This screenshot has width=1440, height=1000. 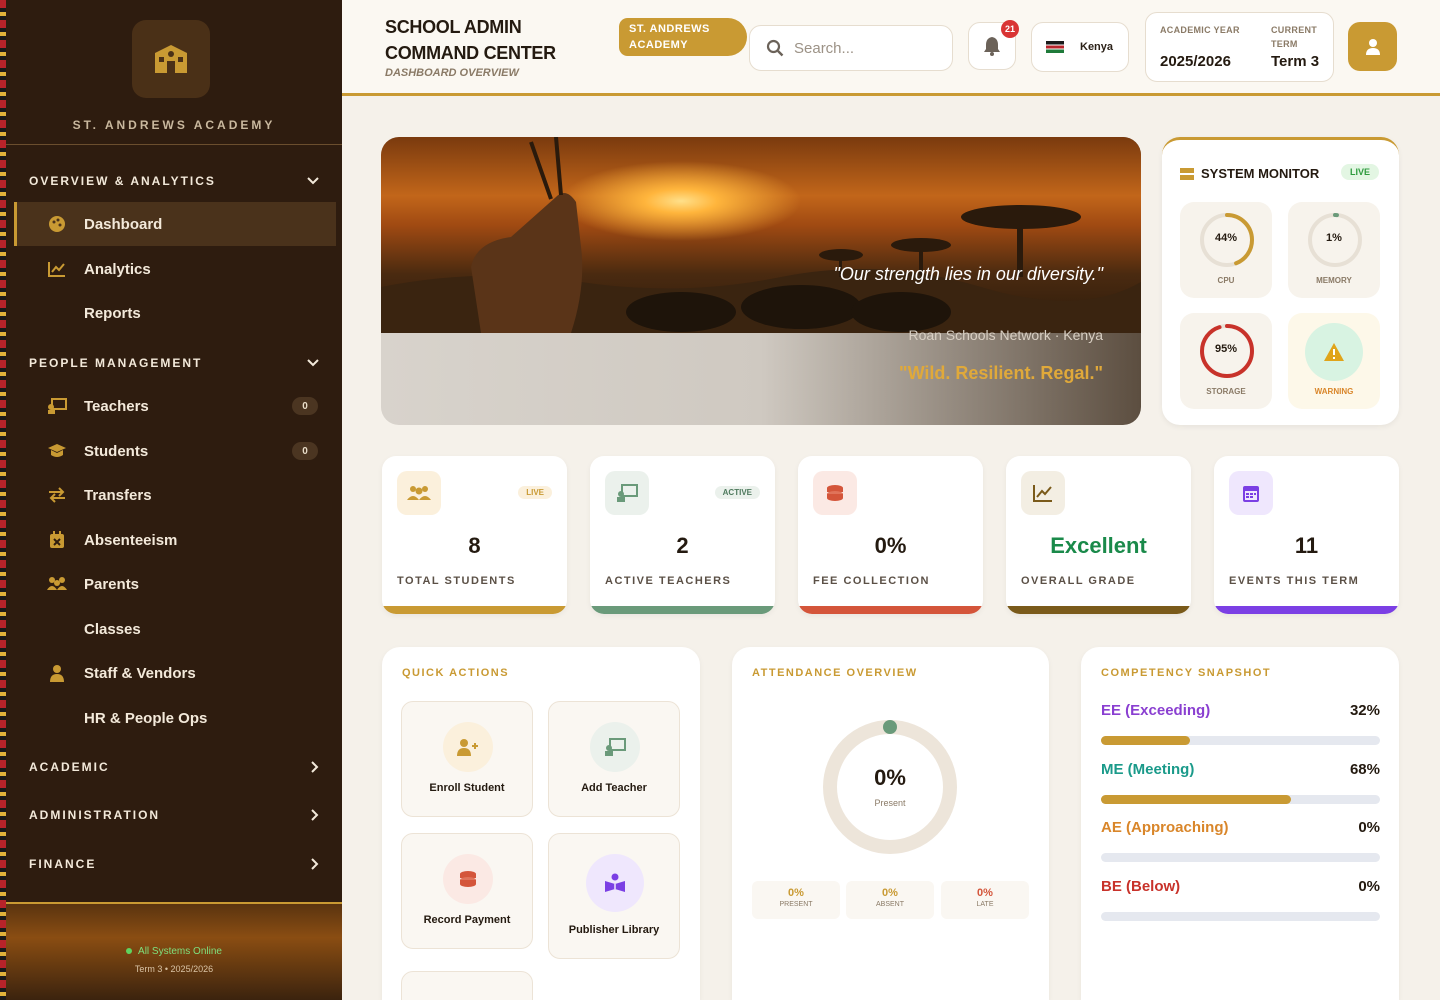 I want to click on user-avatar-button, so click(x=1372, y=46).